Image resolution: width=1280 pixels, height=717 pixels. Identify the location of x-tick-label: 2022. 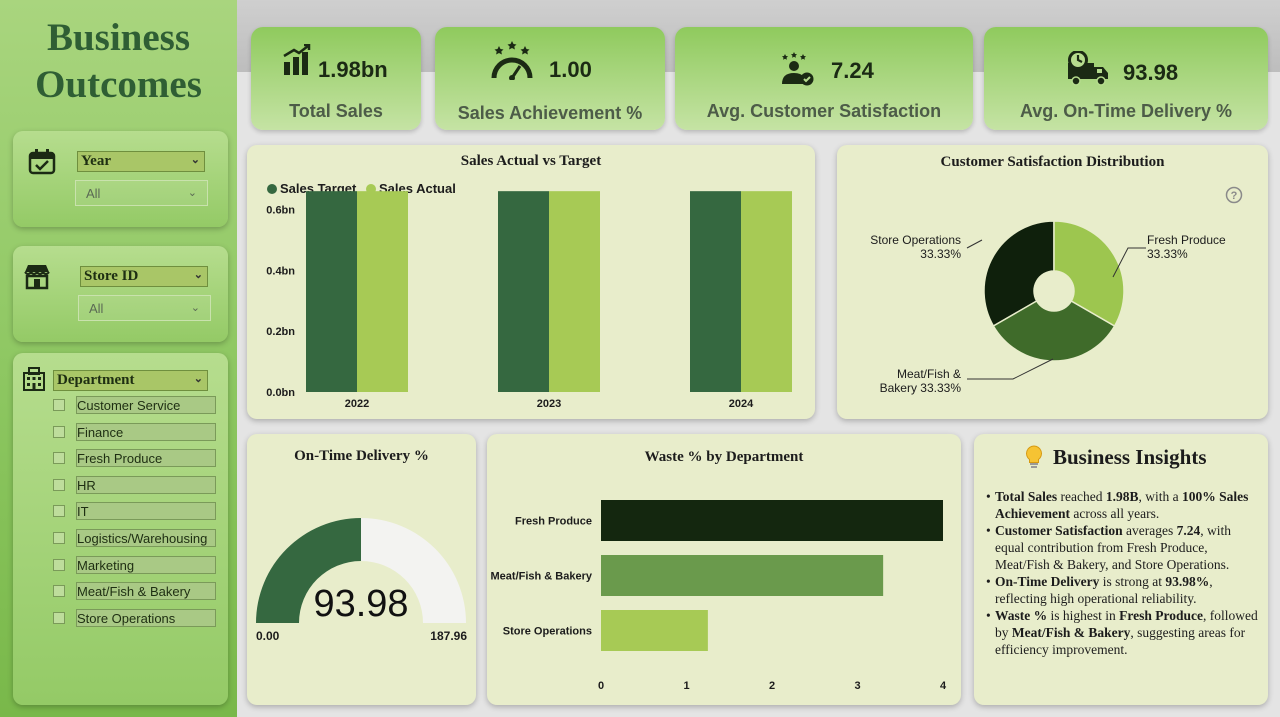
(357, 404).